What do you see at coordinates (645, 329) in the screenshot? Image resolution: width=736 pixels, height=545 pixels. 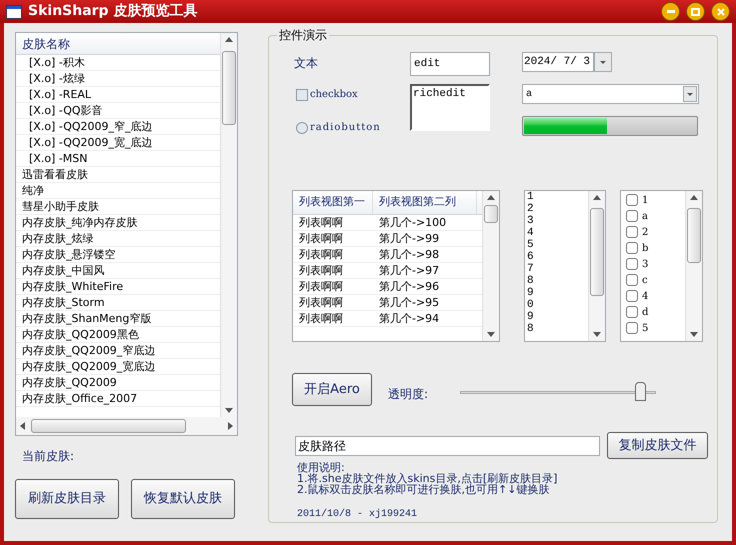 I see `checkbox-label: 5` at bounding box center [645, 329].